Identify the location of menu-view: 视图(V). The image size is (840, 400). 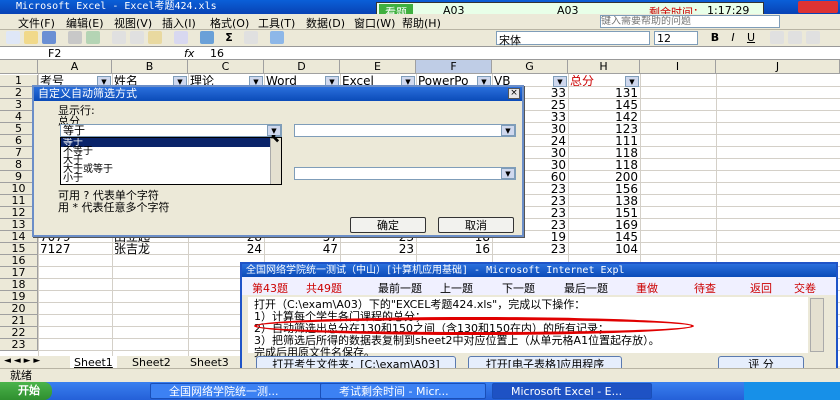
(133, 23).